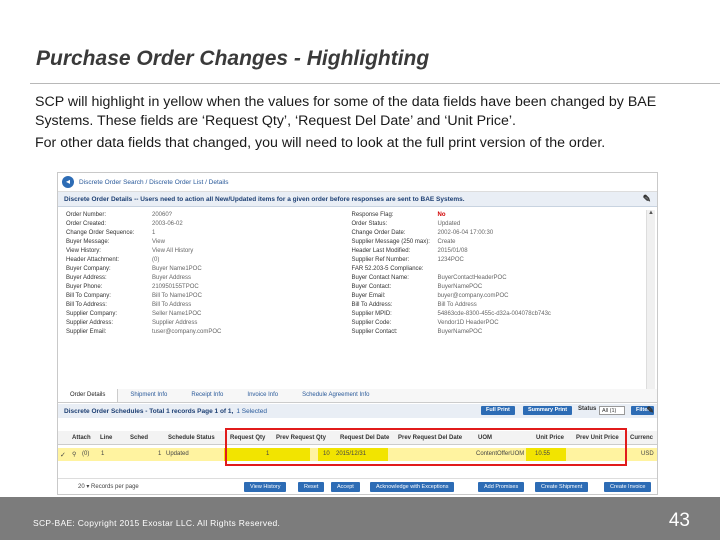 Image resolution: width=720 pixels, height=540 pixels. I want to click on detail-field: Change Order Sequence: 1, so click(209, 233).